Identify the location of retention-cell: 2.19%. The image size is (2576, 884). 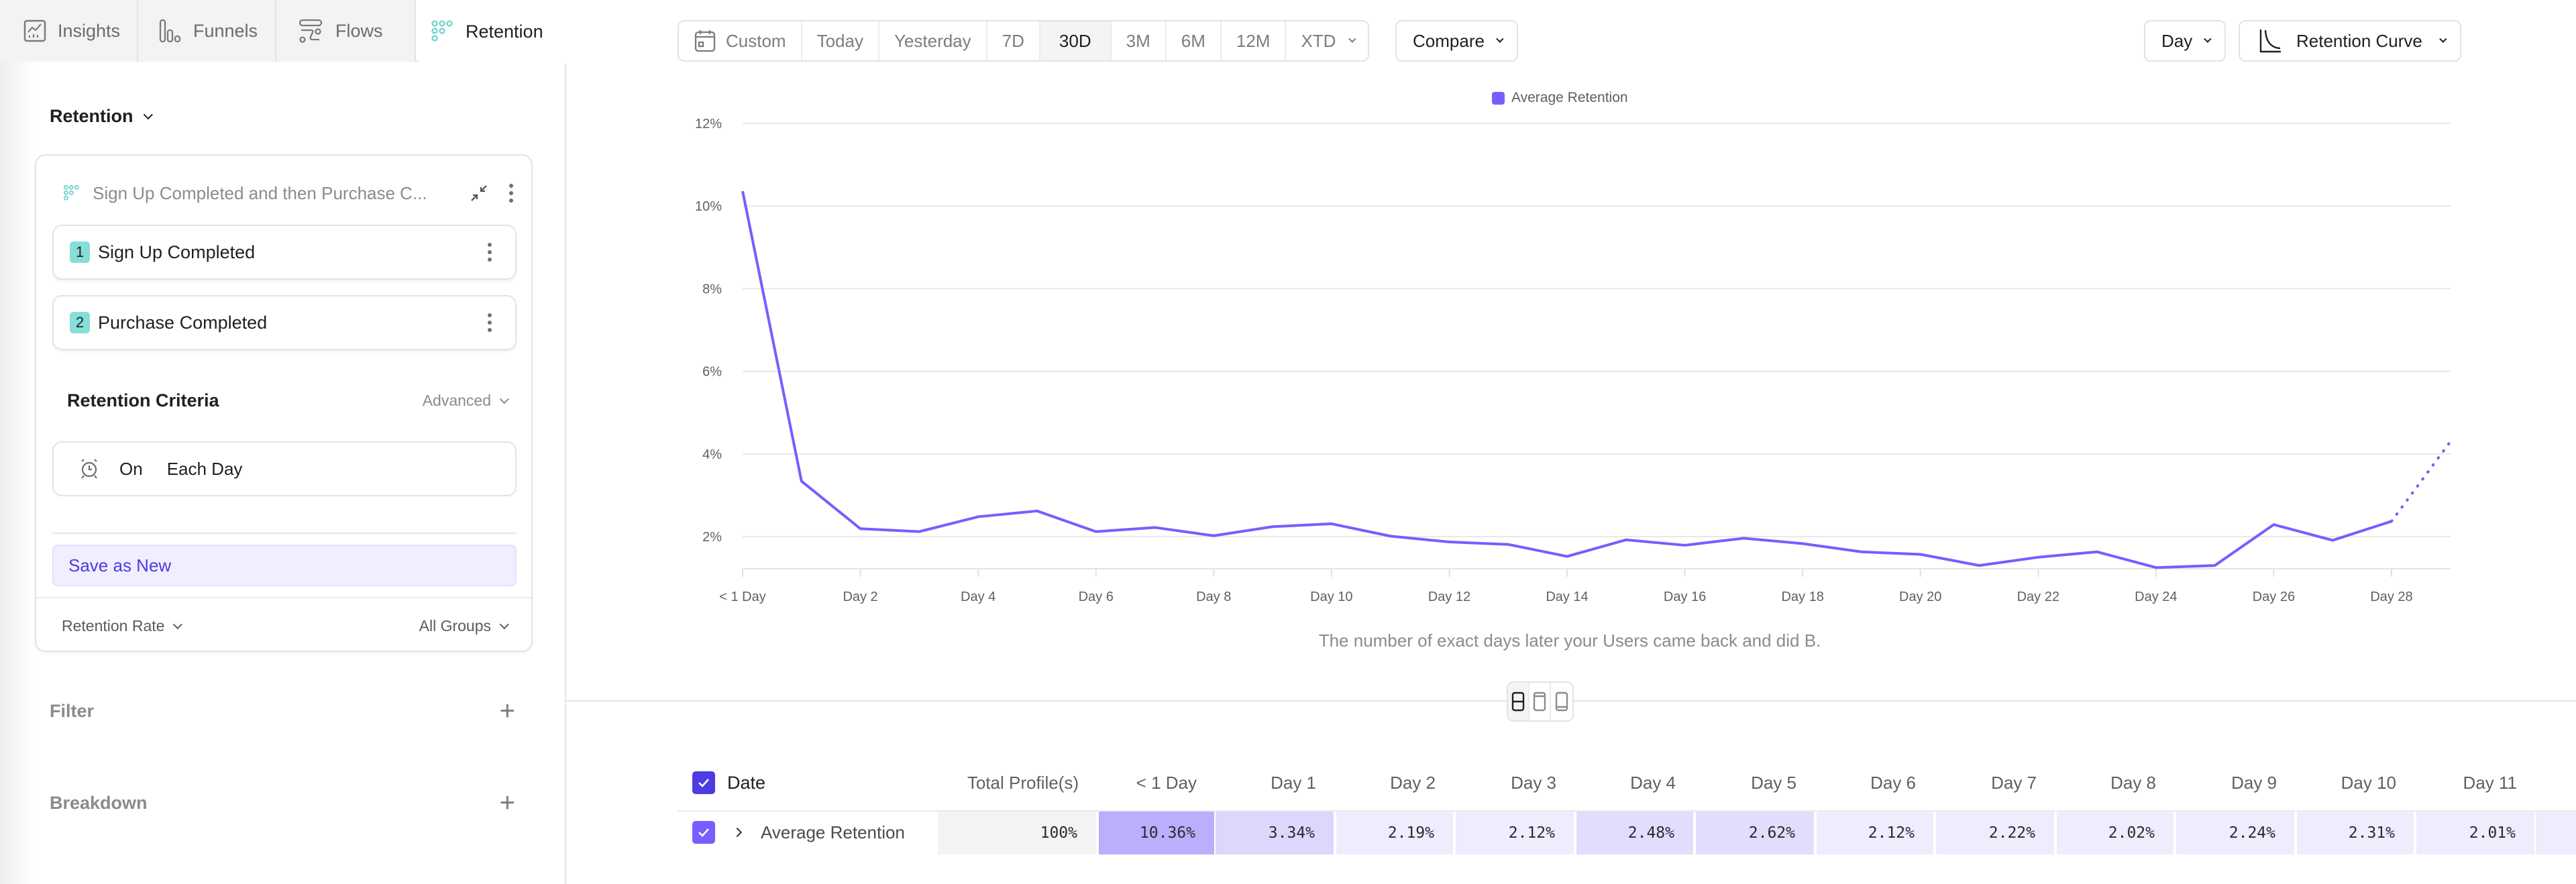
(1395, 833).